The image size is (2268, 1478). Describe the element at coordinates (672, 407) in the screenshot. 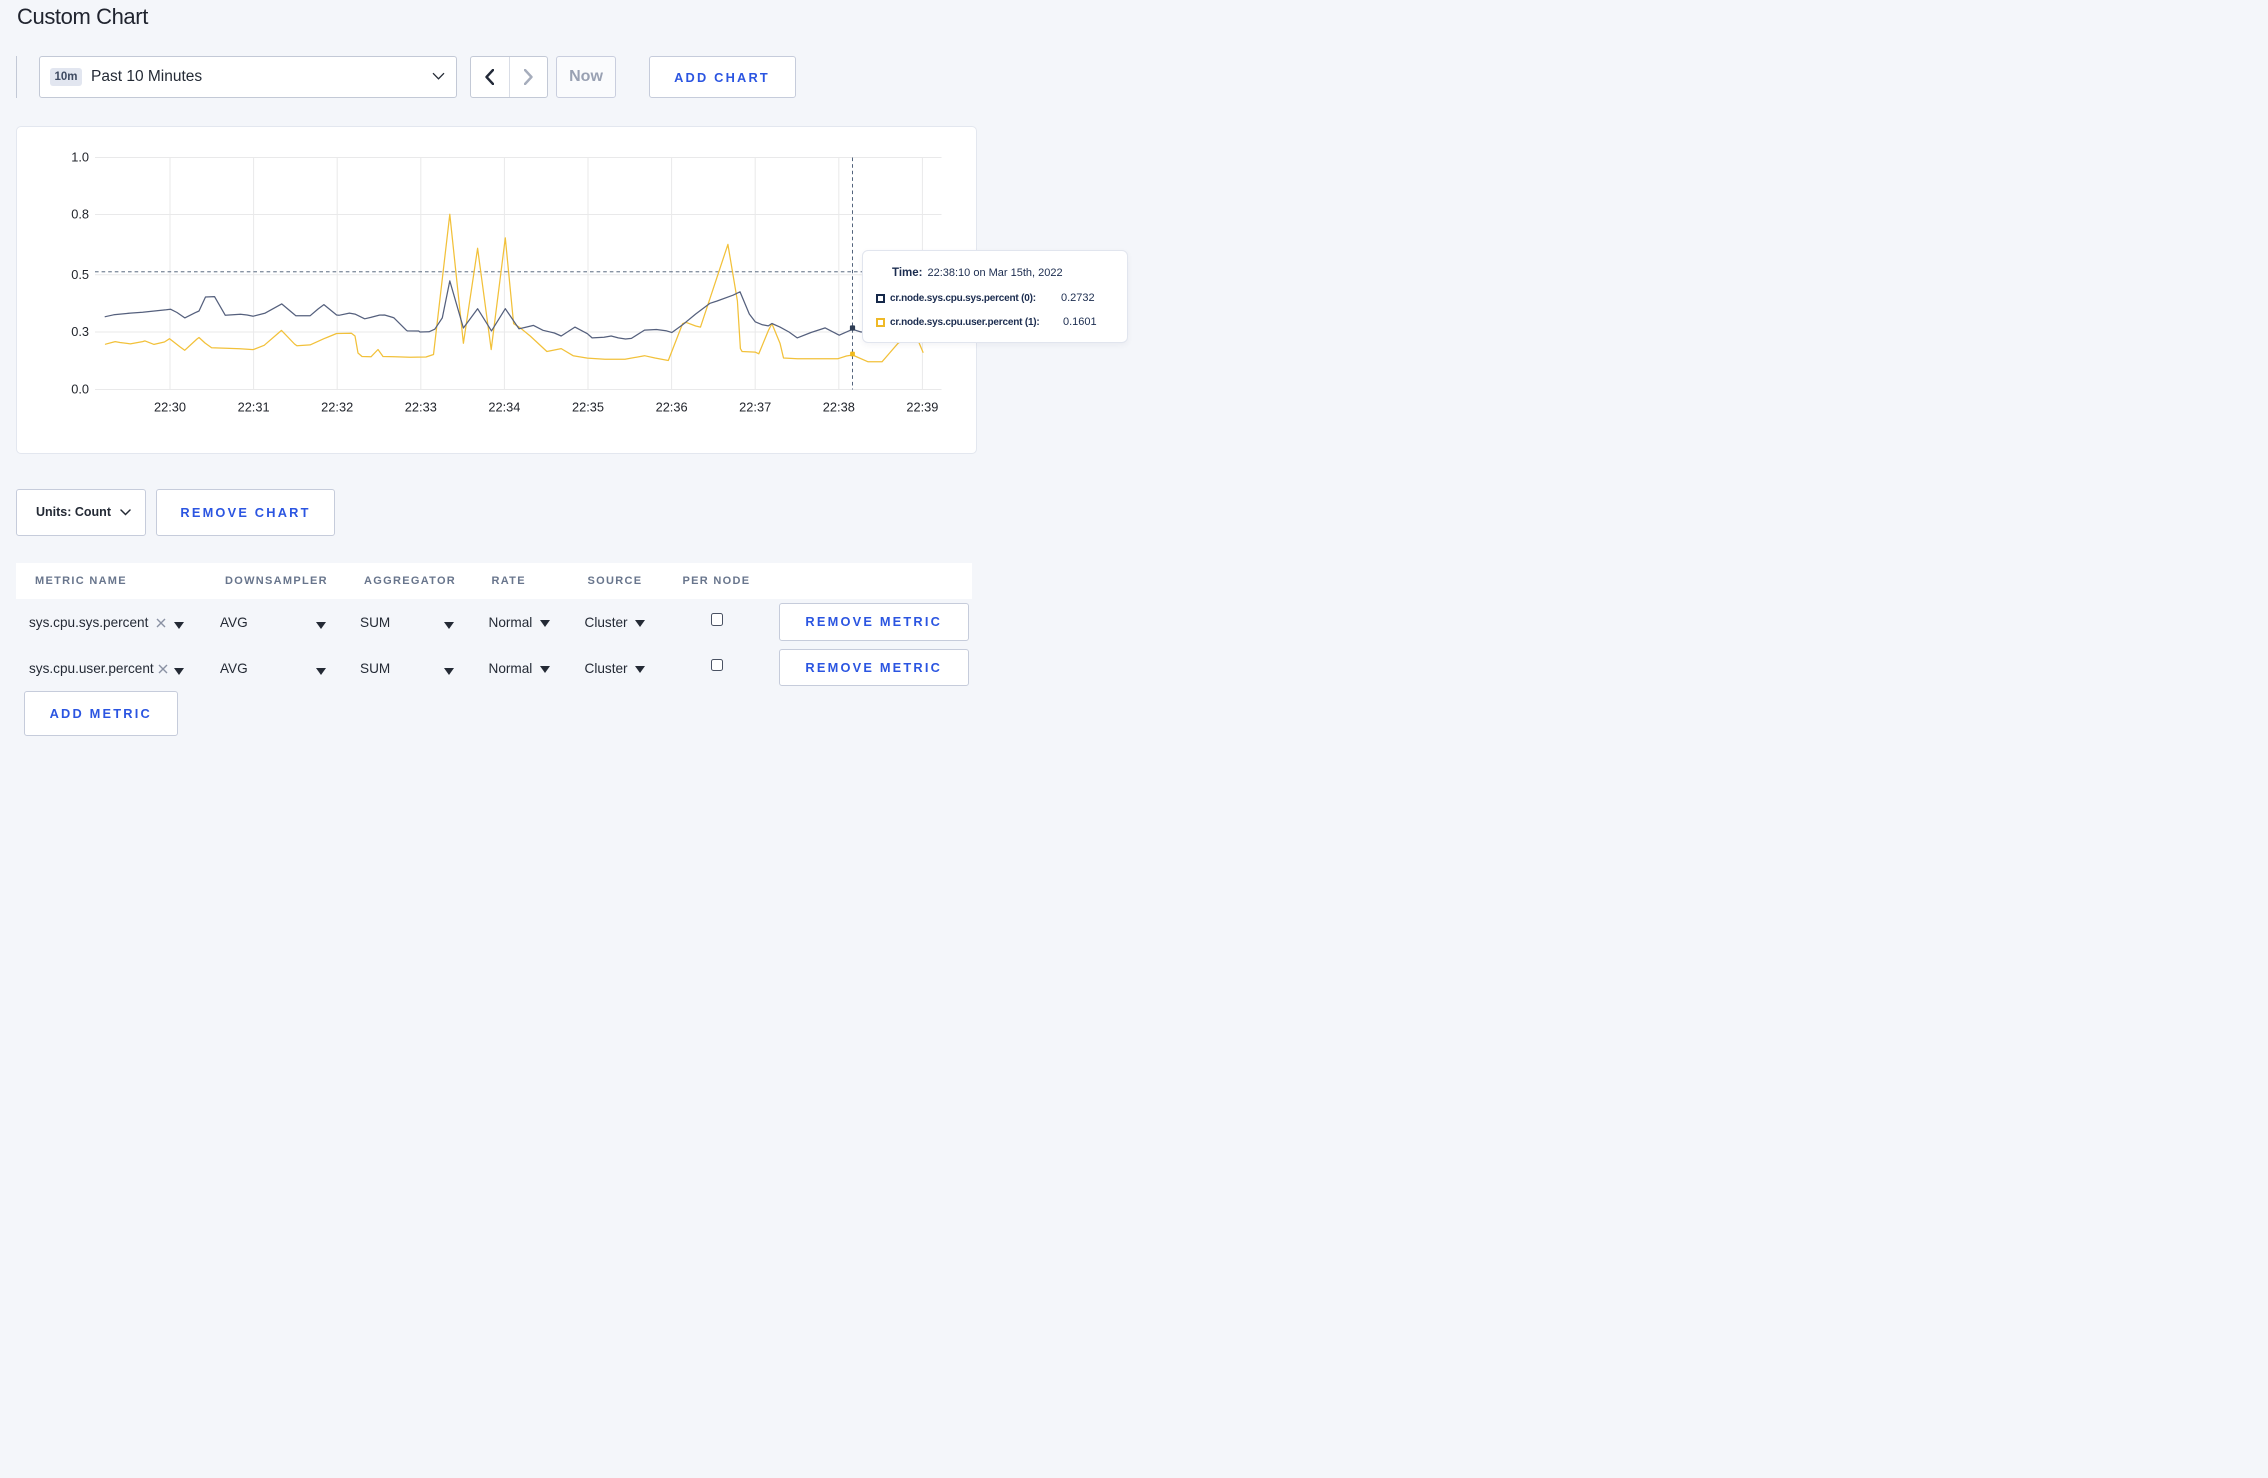

I see `svg-text: 22:36` at that location.